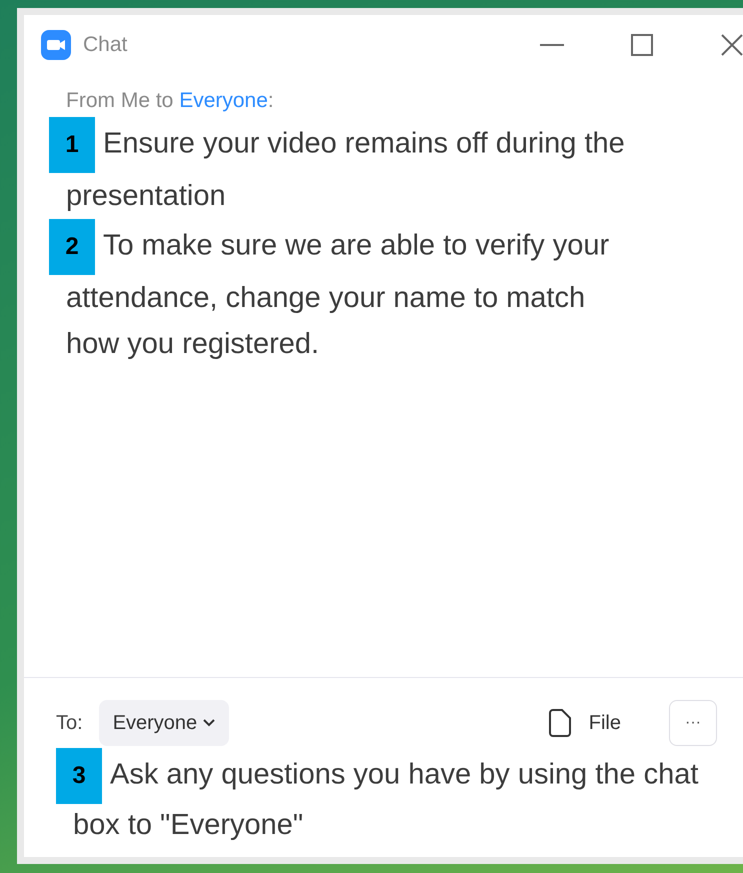 The height and width of the screenshot is (873, 743). Describe the element at coordinates (731, 45) in the screenshot. I see `close-icon` at that location.